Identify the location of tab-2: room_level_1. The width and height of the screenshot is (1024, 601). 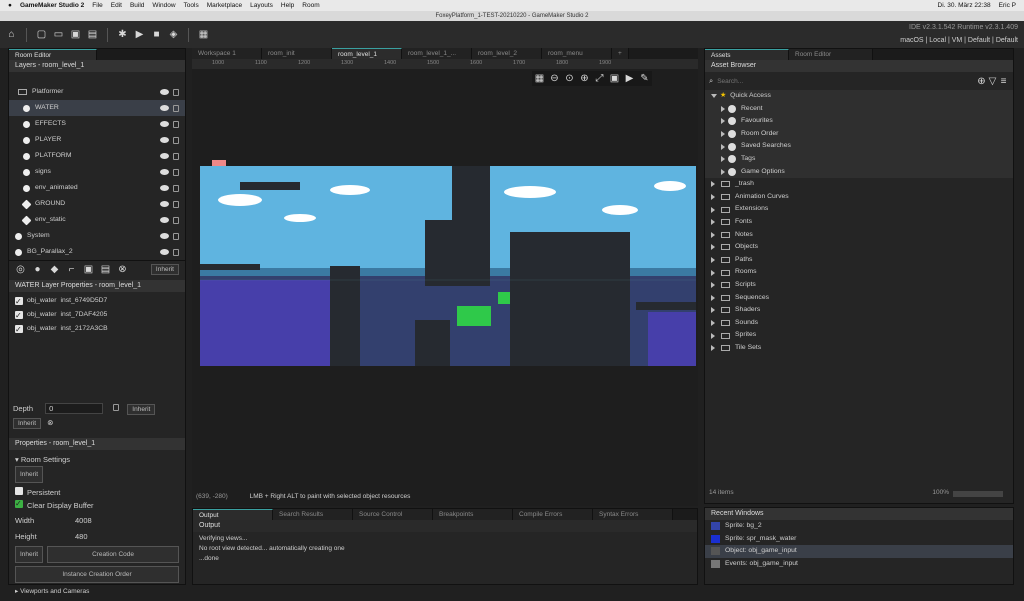
(367, 53).